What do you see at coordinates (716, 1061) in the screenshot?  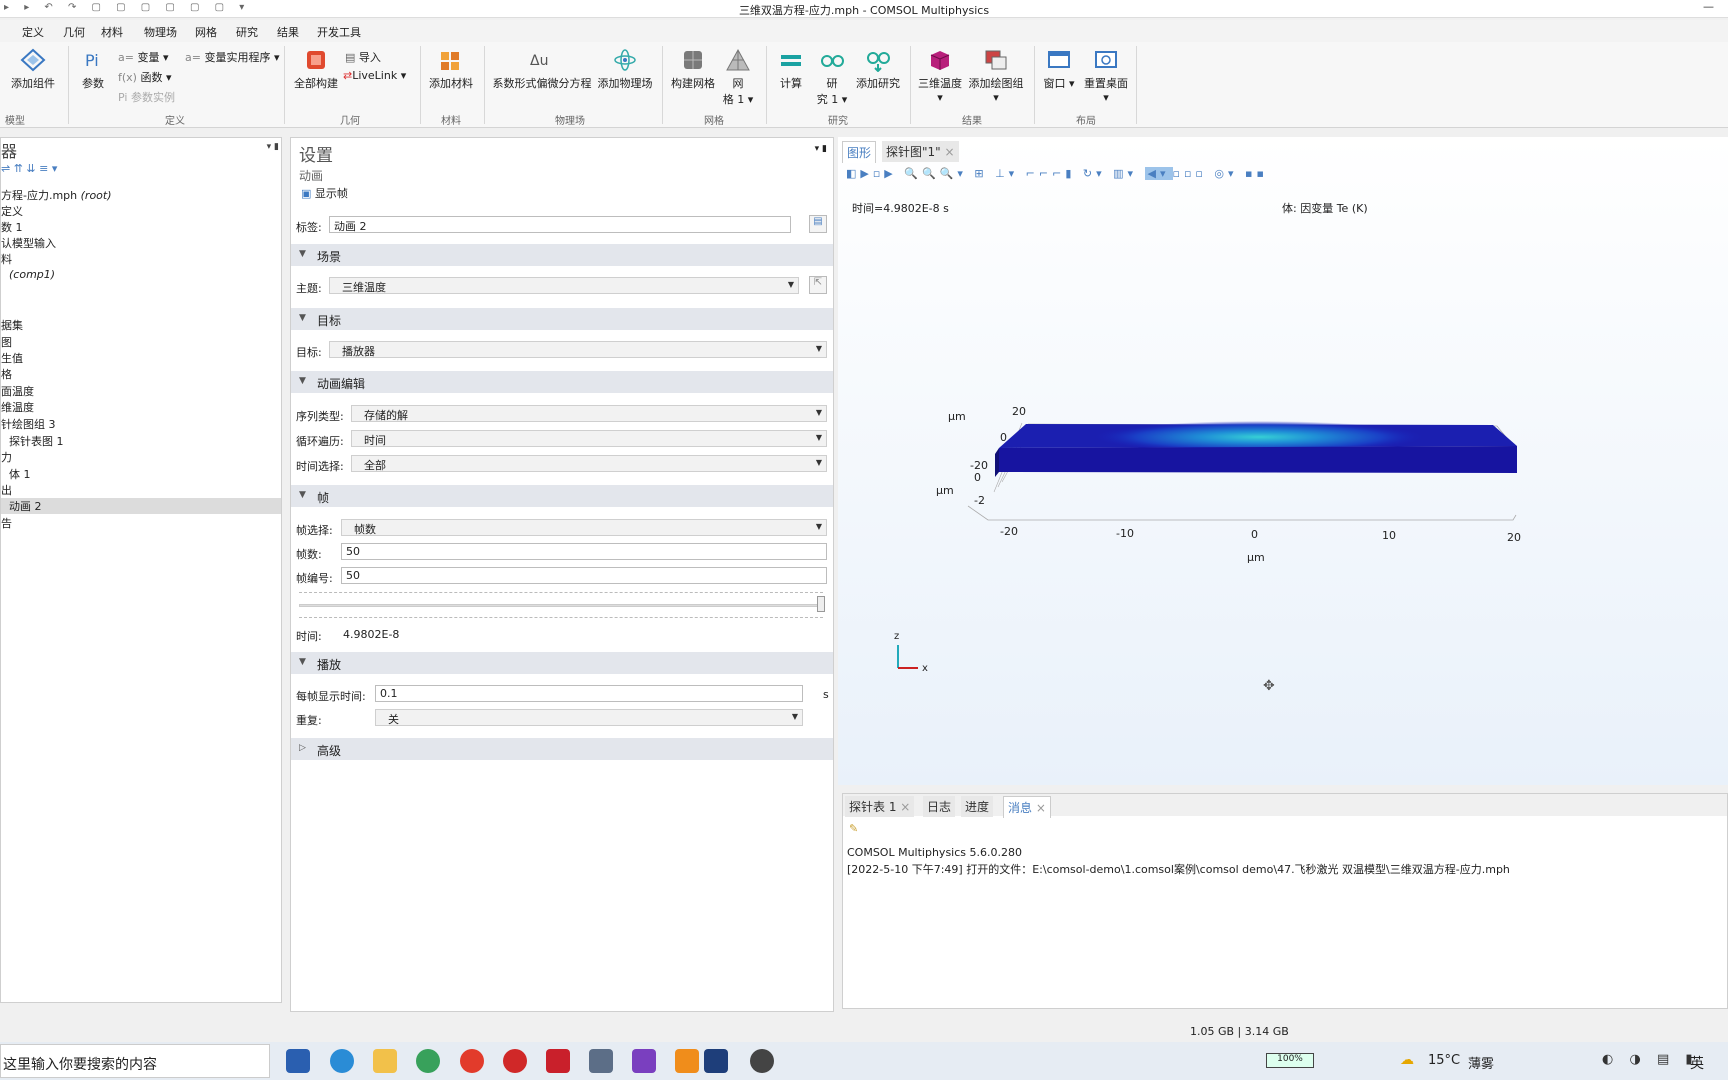 I see `comsol-icon` at bounding box center [716, 1061].